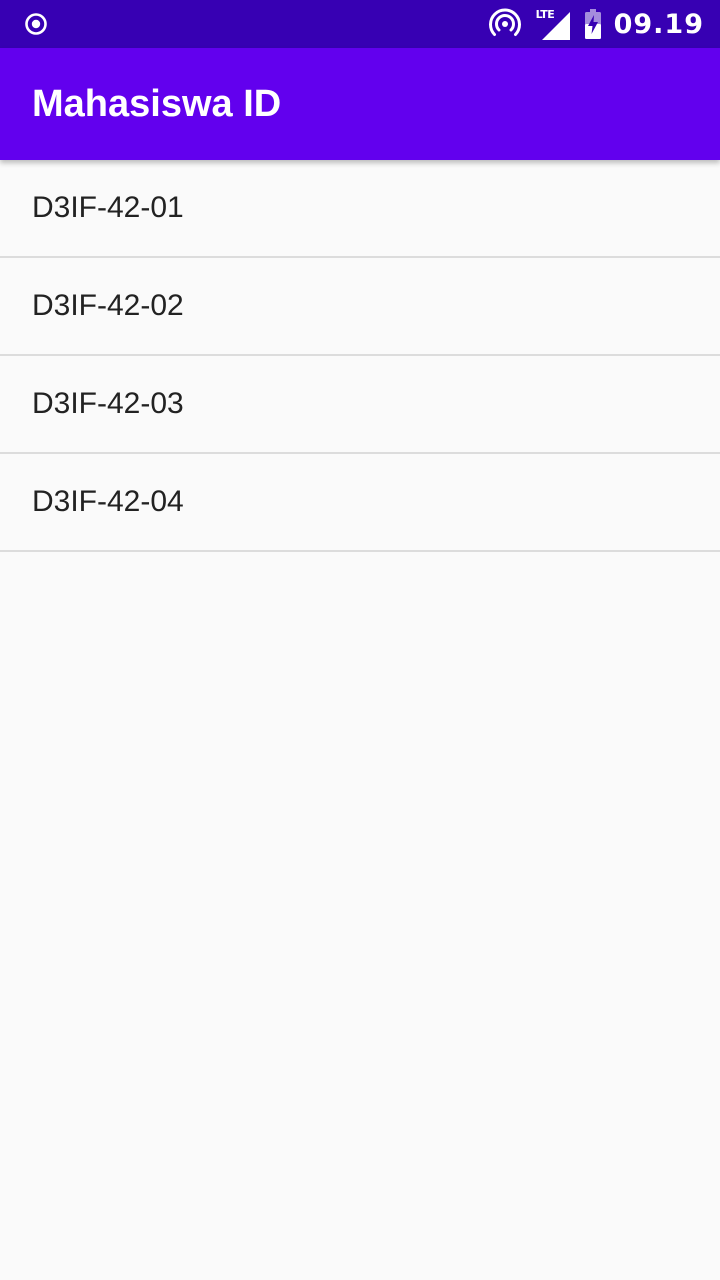 Image resolution: width=720 pixels, height=1280 pixels. I want to click on status-icons: LTE 09.19, so click(596, 24).